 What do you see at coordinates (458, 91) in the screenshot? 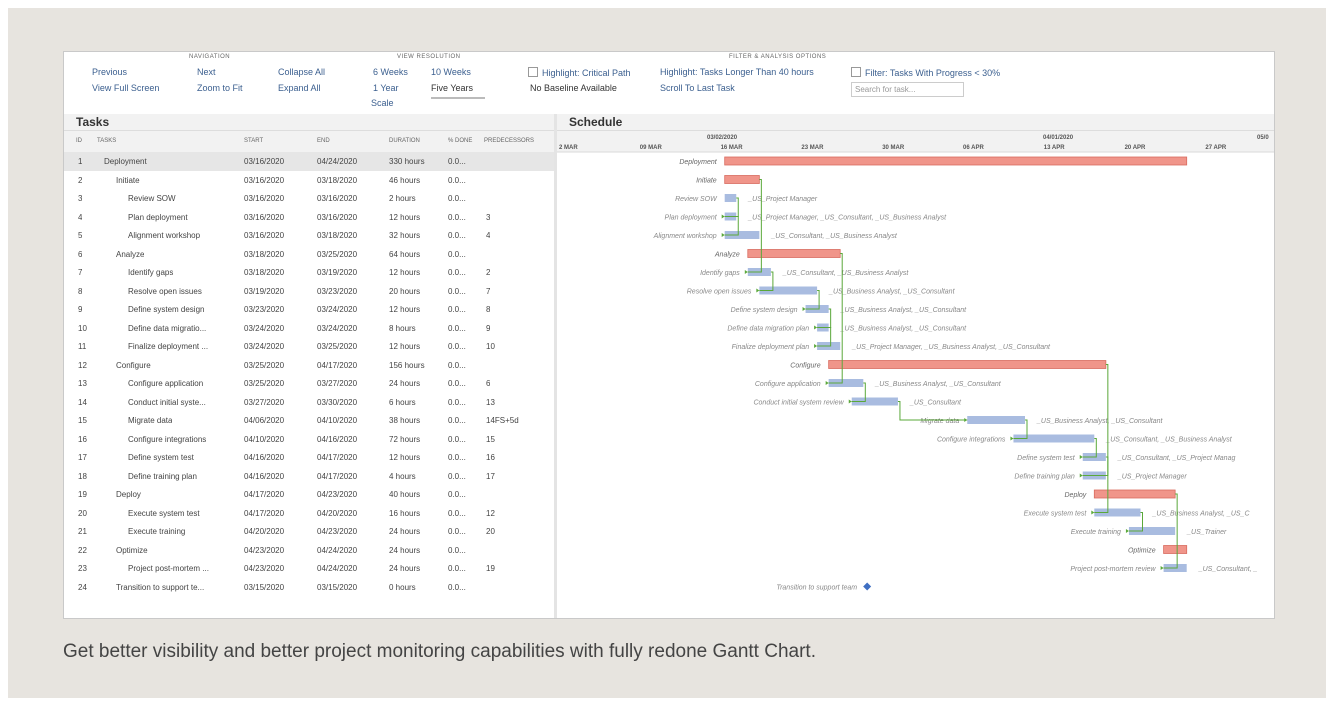
I see `five-years-button: Five Years` at bounding box center [458, 91].